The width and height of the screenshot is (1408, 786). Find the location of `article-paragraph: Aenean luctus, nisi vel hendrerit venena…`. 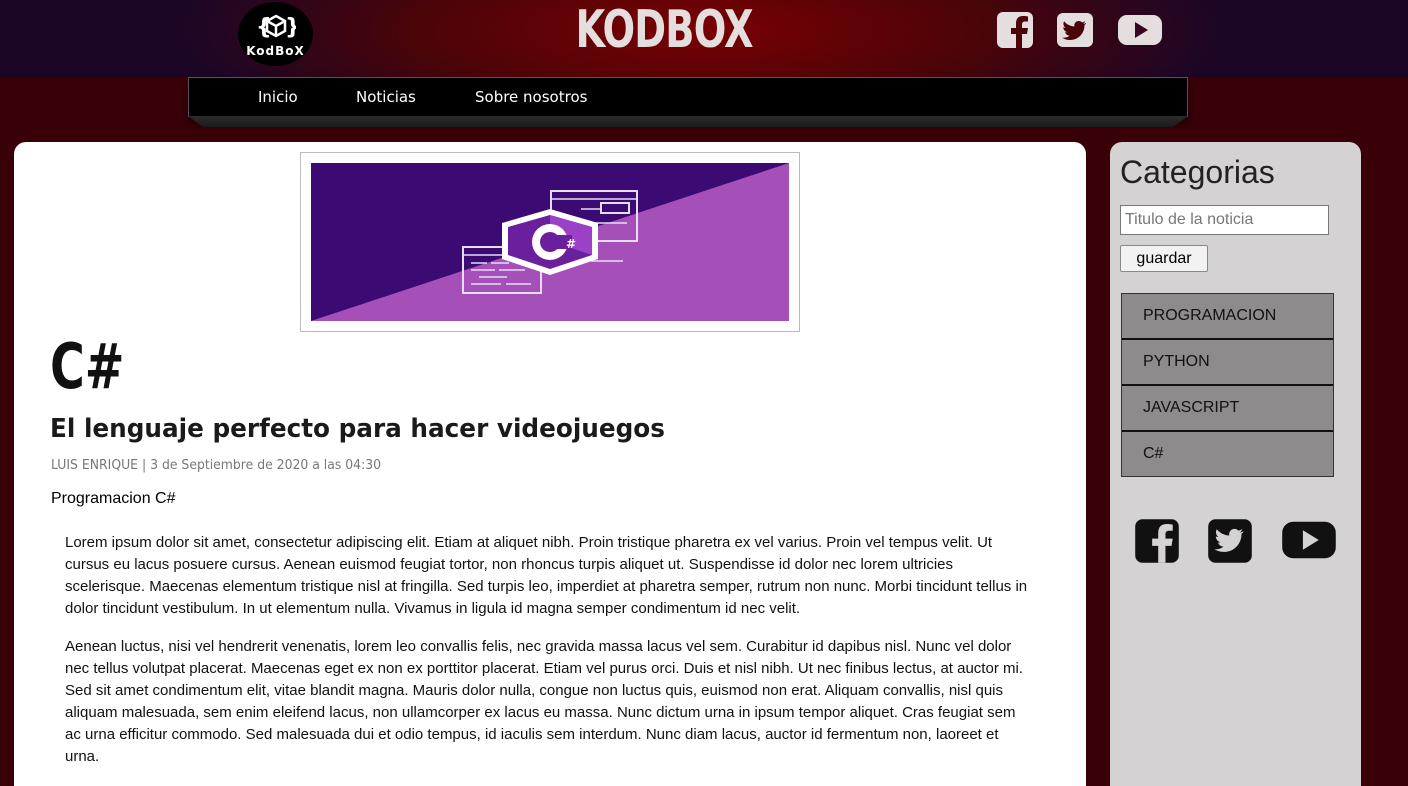

article-paragraph: Aenean luctus, nisi vel hendrerit venena… is located at coordinates (544, 701).